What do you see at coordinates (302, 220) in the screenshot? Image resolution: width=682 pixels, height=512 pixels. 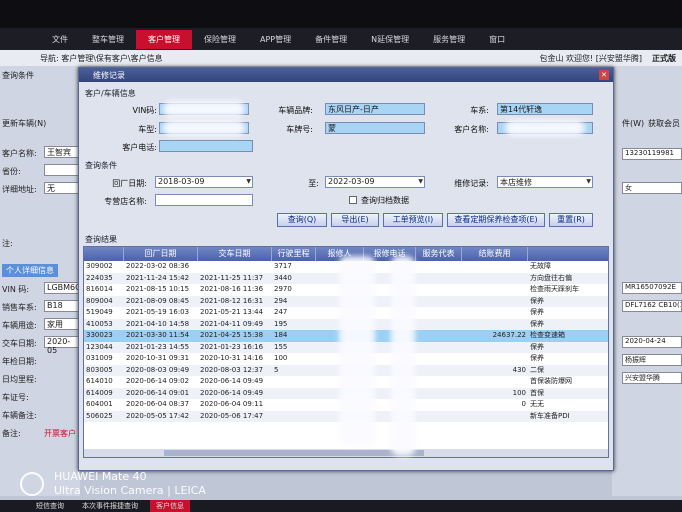 I see `query-button: 查询(Q)` at bounding box center [302, 220].